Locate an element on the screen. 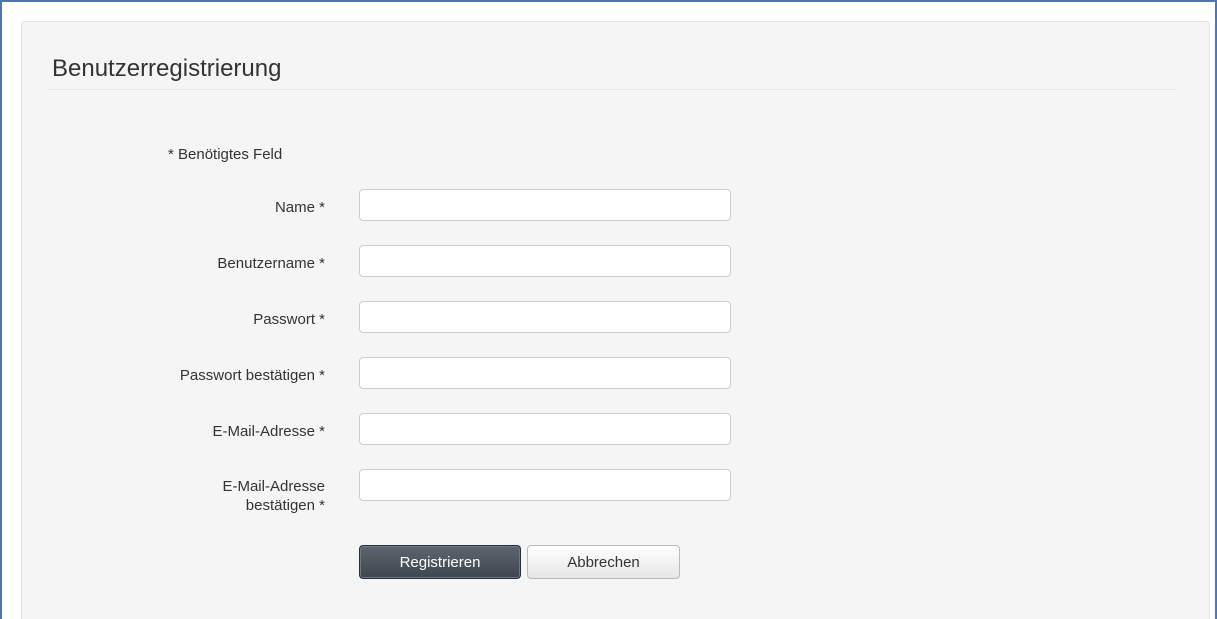  username-input is located at coordinates (545, 261).